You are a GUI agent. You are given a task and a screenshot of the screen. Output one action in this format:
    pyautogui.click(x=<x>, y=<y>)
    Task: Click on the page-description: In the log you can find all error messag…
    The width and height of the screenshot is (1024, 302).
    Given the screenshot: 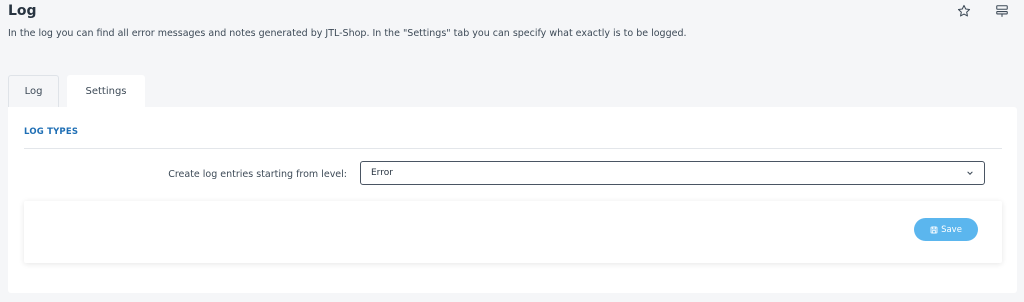 What is the action you would take?
    pyautogui.click(x=347, y=33)
    